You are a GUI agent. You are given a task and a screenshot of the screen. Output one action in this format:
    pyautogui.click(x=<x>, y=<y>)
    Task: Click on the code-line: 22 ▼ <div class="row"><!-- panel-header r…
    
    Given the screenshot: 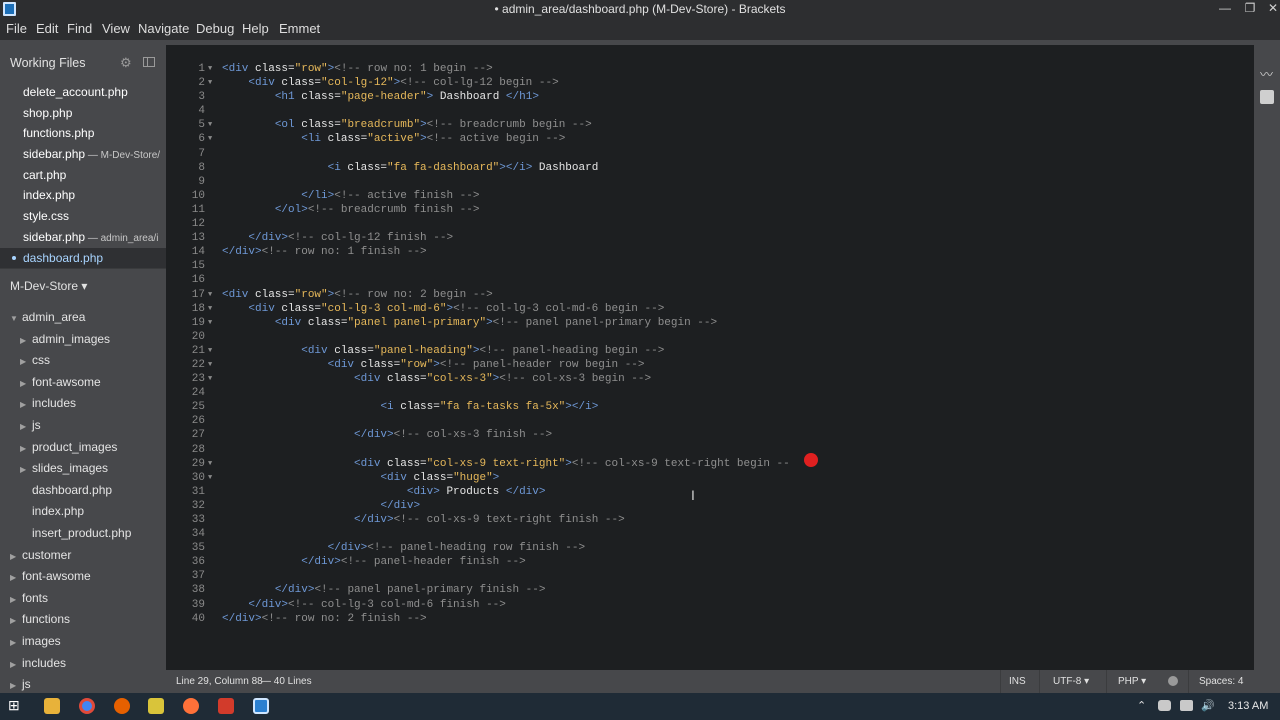 What is the action you would take?
    pyautogui.click(x=710, y=365)
    